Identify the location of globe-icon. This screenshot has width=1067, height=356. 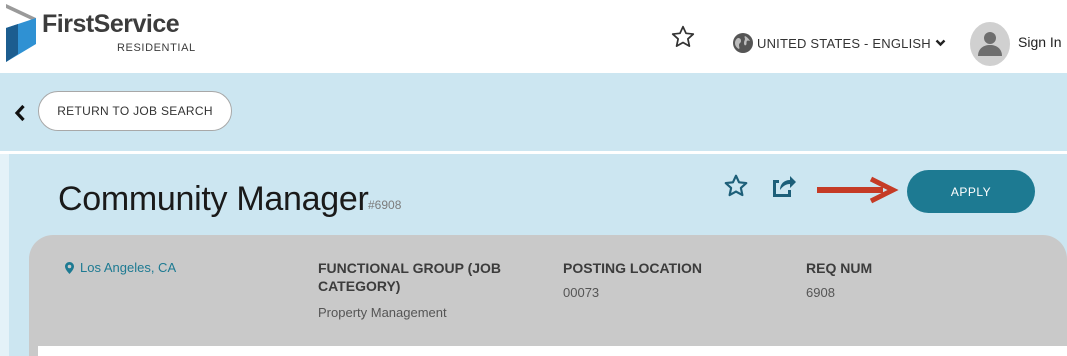
(743, 43).